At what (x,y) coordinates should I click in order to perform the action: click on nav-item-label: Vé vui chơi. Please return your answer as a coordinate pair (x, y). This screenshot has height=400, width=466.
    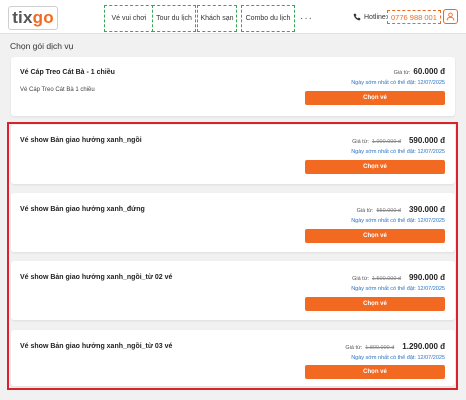
    Looking at the image, I should click on (129, 18).